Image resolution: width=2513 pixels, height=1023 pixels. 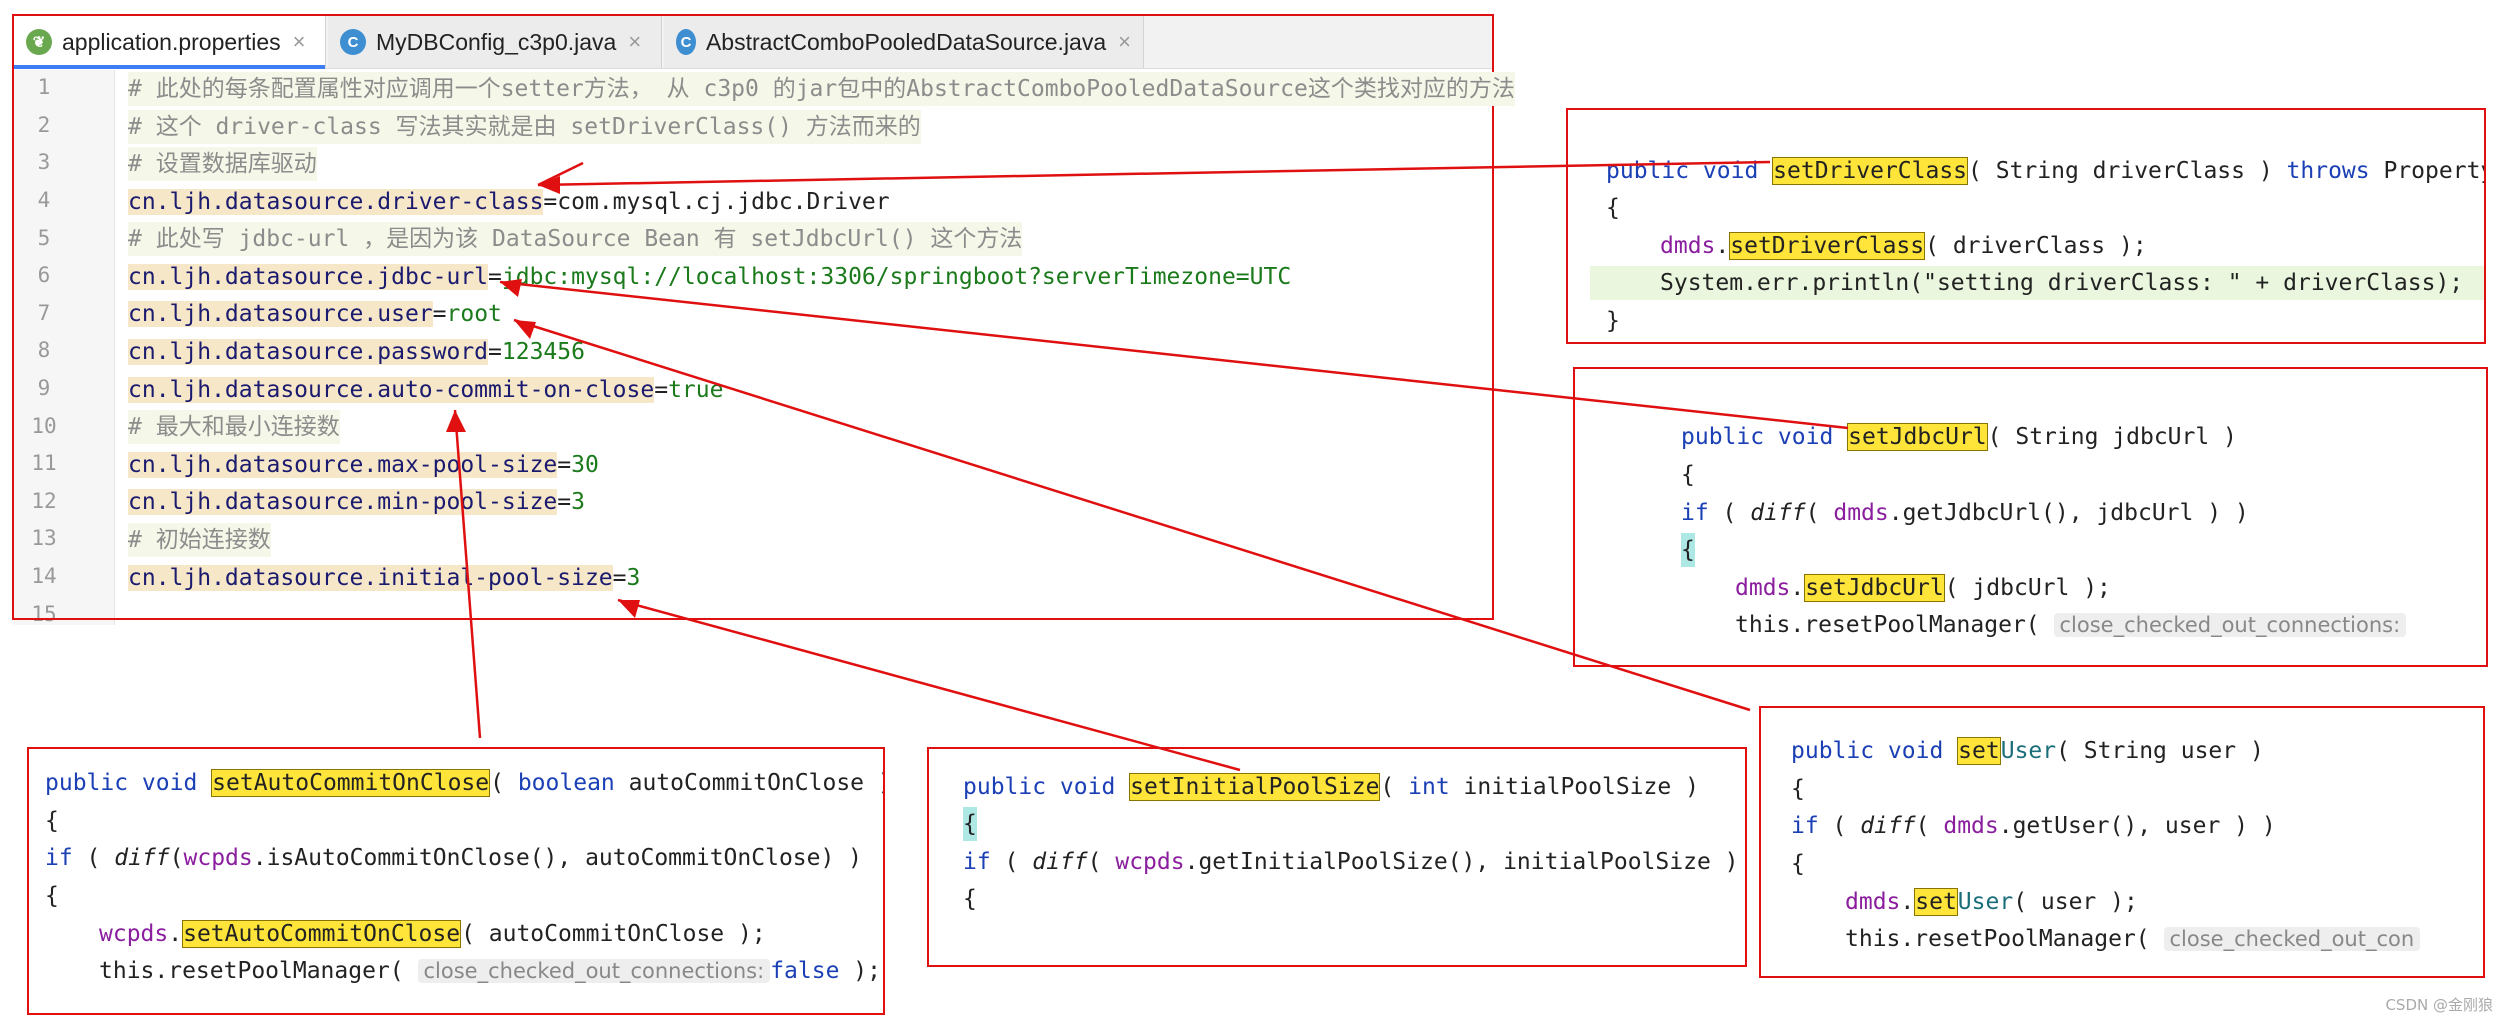 I want to click on arrow-head, so click(x=560, y=174).